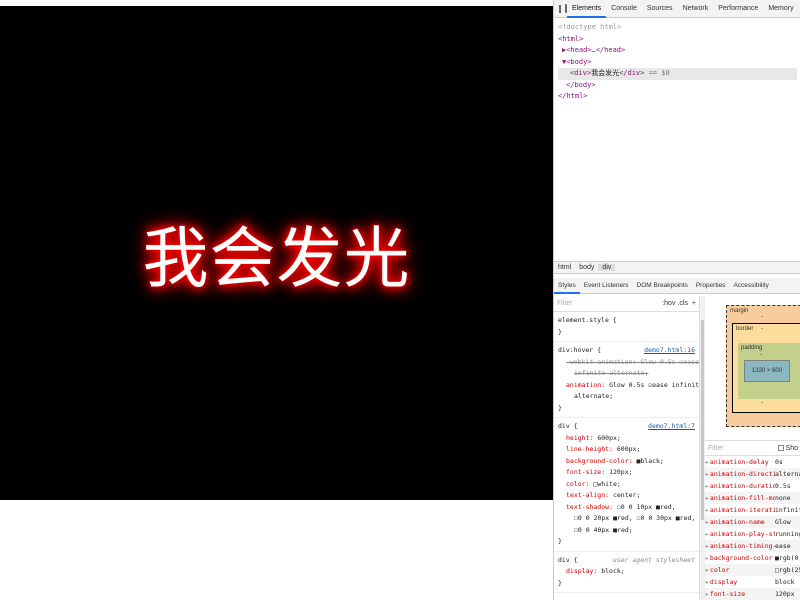 This screenshot has width=800, height=600. Describe the element at coordinates (626, 321) in the screenshot. I see `style-rule-header: element.style {` at that location.